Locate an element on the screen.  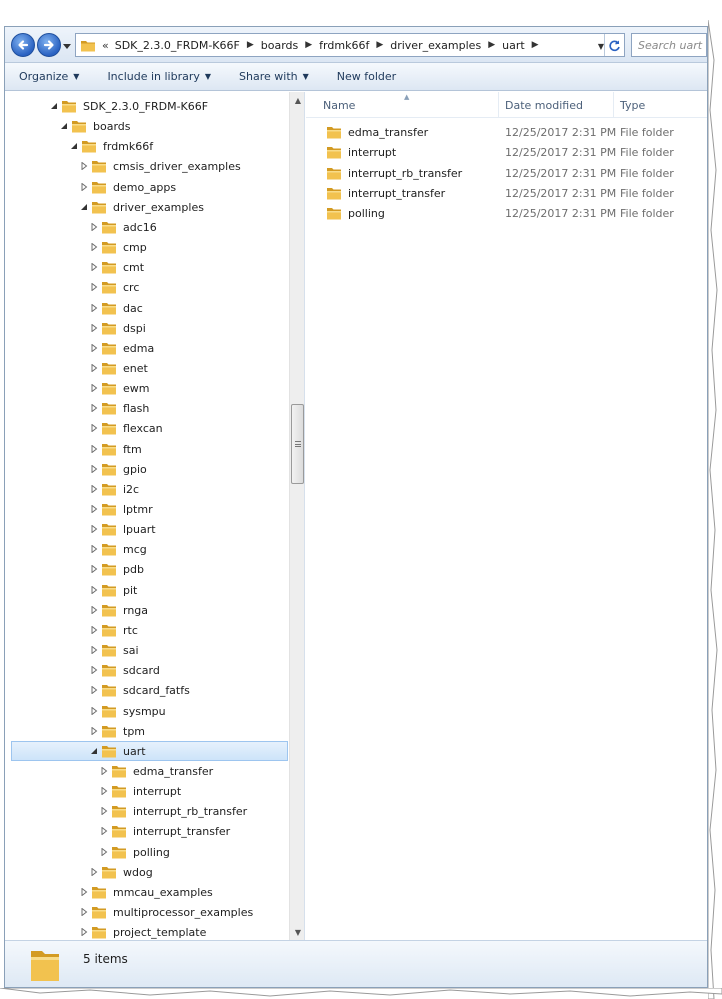
tree-item-flexcan: flexcan is located at coordinates (146, 428).